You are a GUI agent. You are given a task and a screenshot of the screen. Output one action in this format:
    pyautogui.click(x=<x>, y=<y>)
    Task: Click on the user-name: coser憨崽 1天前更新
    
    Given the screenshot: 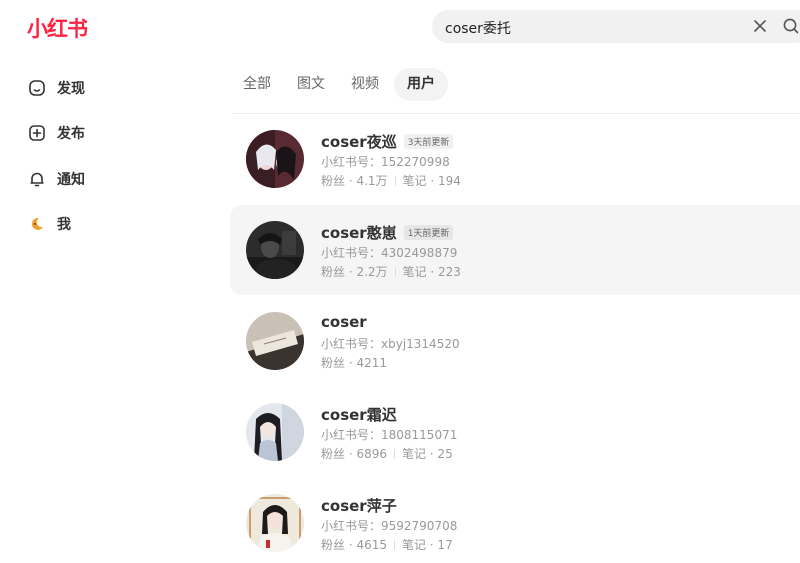 What is the action you would take?
    pyautogui.click(x=387, y=232)
    